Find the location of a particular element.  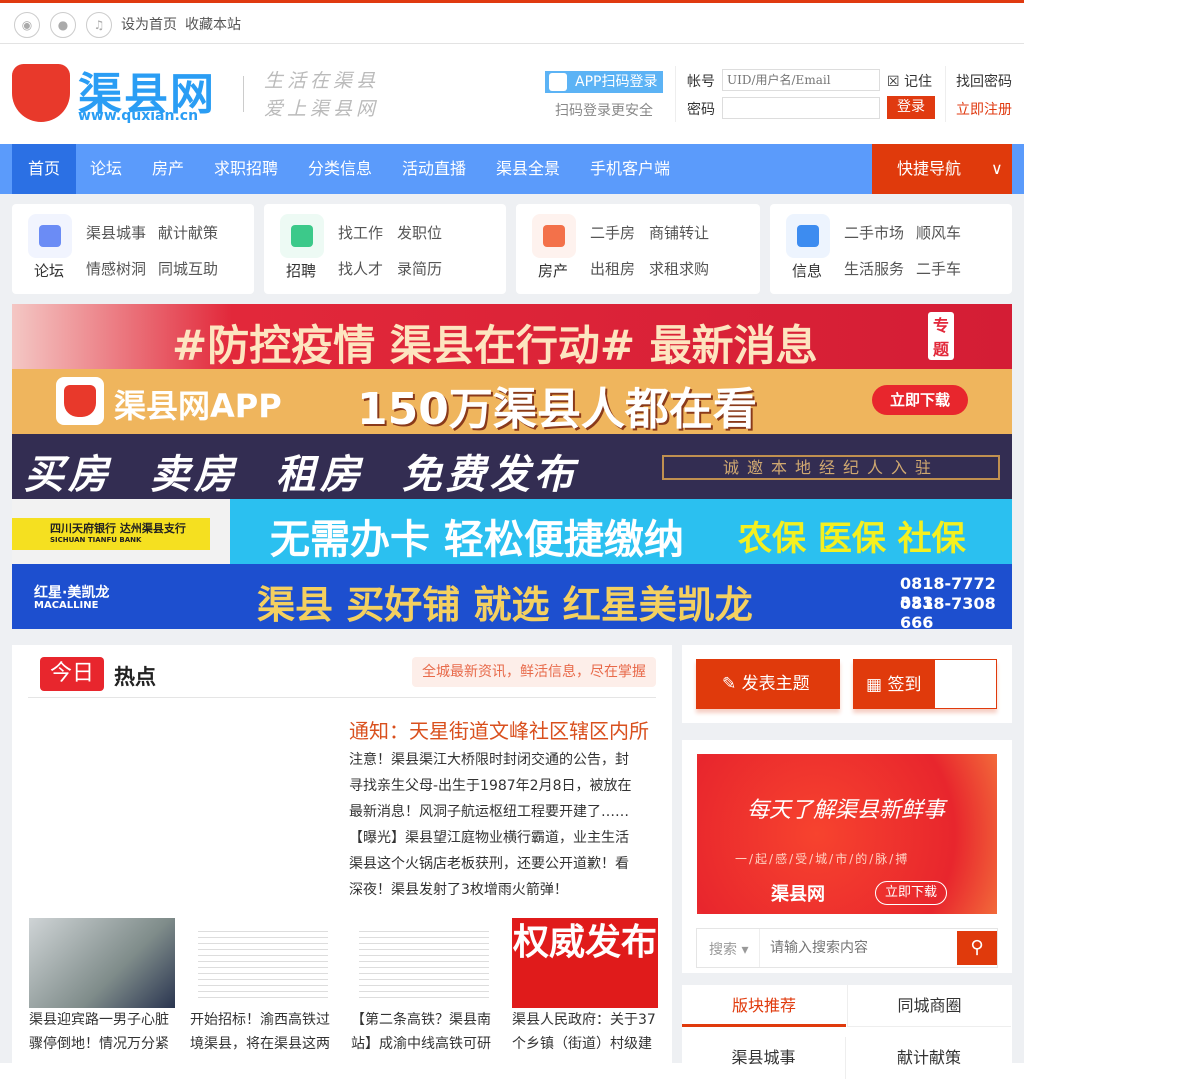

banner-app-name: 渠县网APP is located at coordinates (198, 406).